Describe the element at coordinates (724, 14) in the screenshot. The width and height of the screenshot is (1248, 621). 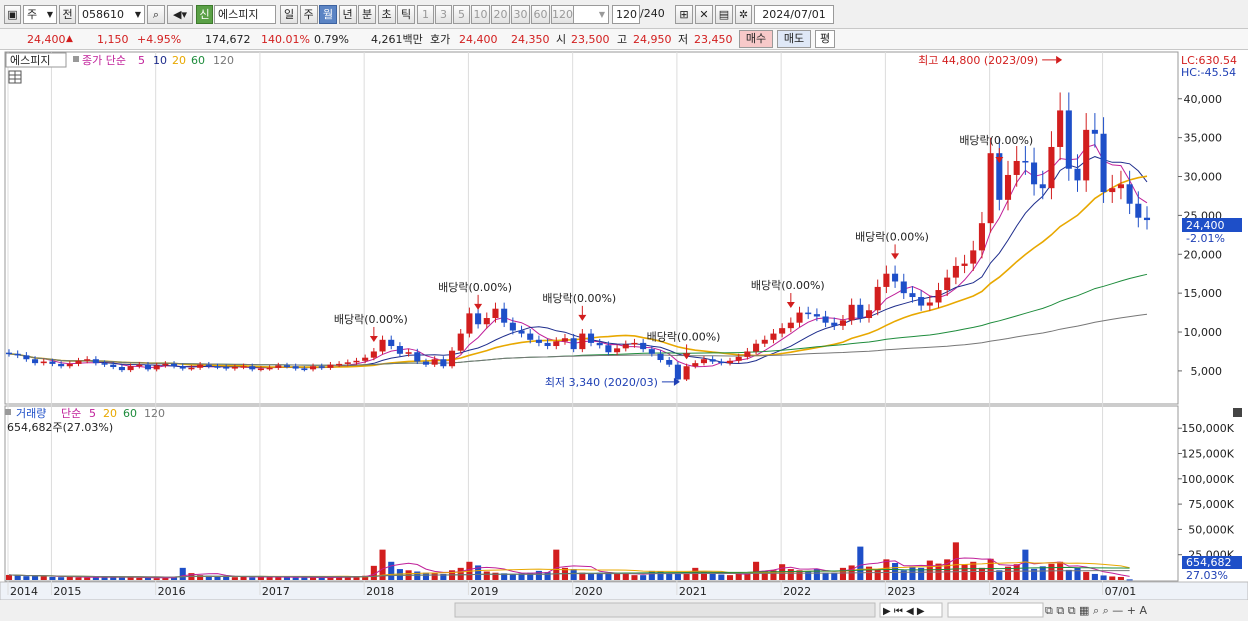
I see `save-icon: ▤` at that location.